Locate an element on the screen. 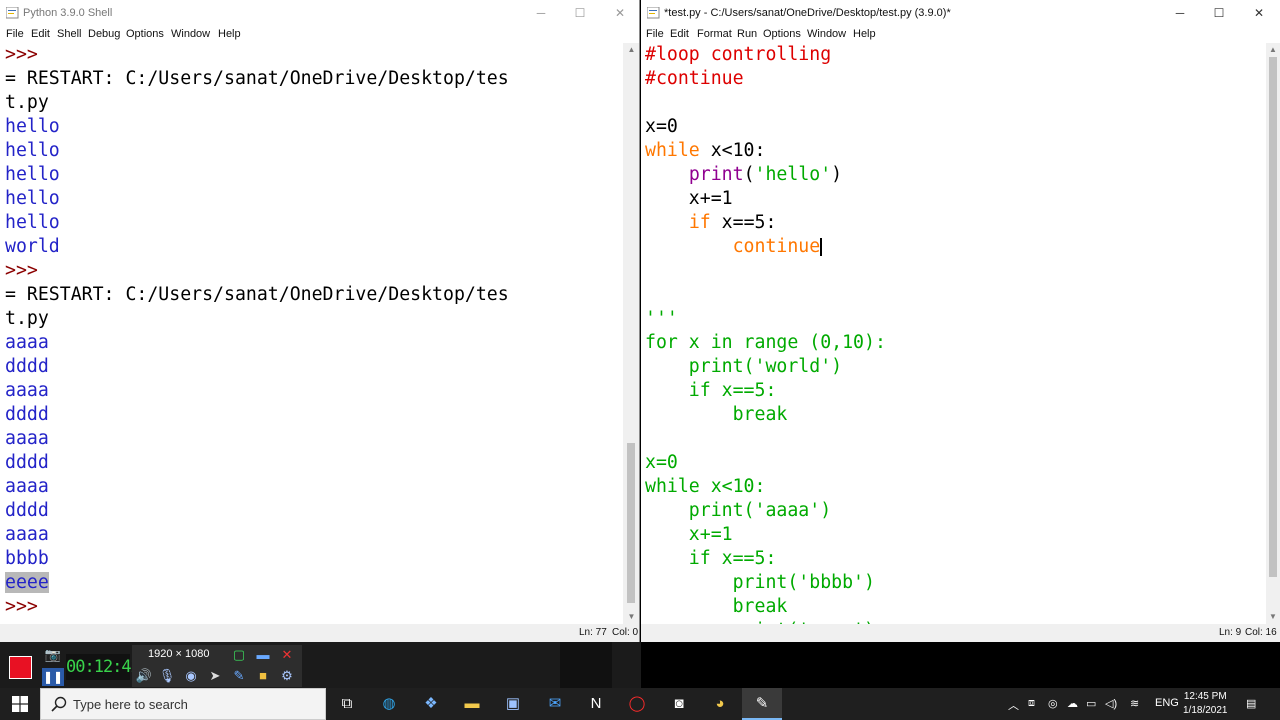 Image resolution: width=1280 pixels, height=720 pixels. mail-icon: ✉ is located at coordinates (555, 704).